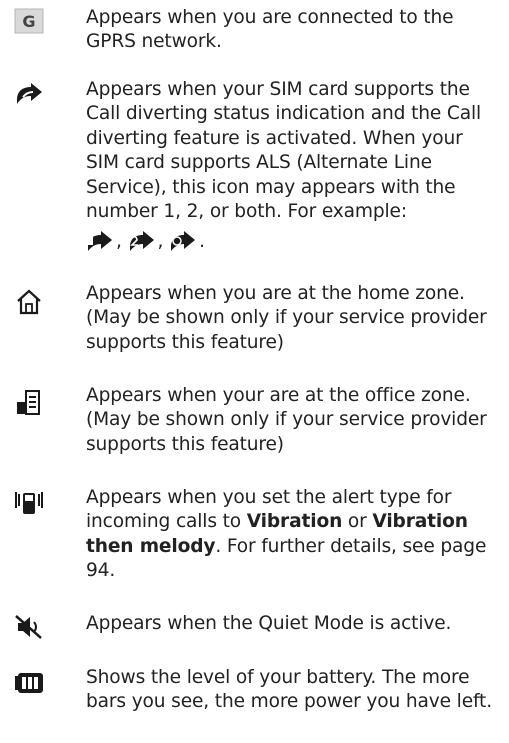 This screenshot has height=743, width=509. I want to click on call-divert-line2-icon, so click(141, 240).